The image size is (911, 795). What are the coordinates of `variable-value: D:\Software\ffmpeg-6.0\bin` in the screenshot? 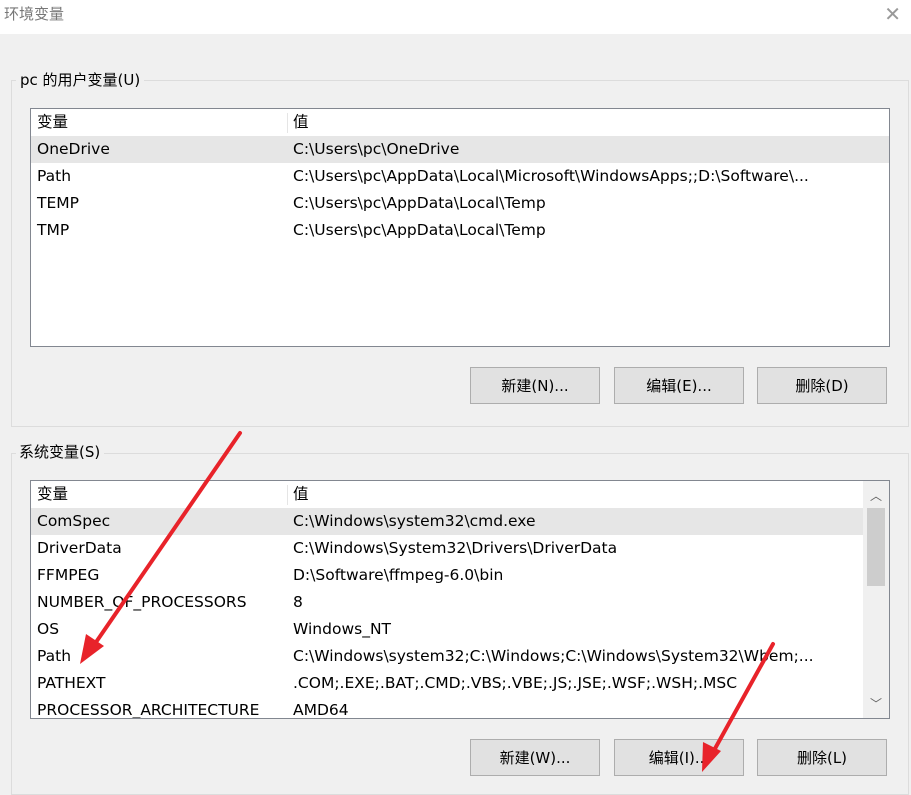 It's located at (398, 575).